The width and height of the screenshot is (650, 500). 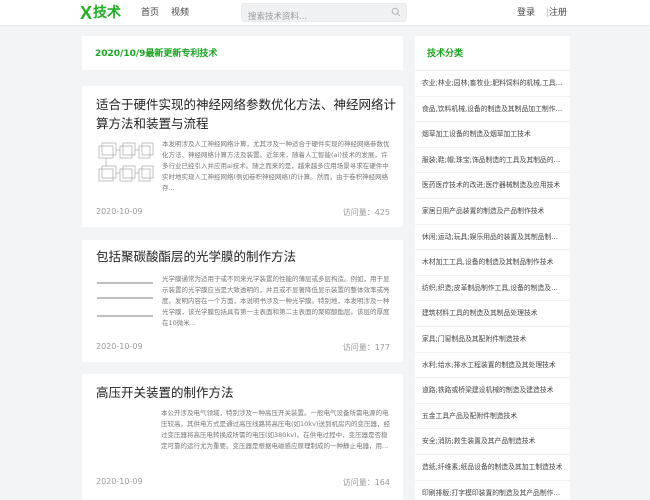 What do you see at coordinates (492, 314) in the screenshot?
I see `category-item: 建筑材料工具的制造及其制品处理技术` at bounding box center [492, 314].